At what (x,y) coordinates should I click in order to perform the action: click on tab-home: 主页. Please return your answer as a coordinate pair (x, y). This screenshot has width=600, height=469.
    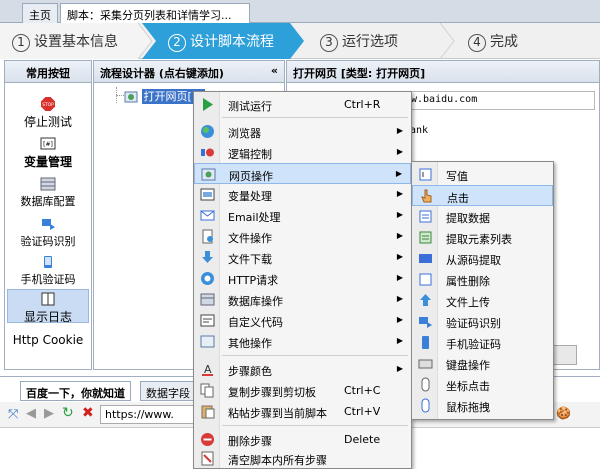
    Looking at the image, I should click on (40, 13).